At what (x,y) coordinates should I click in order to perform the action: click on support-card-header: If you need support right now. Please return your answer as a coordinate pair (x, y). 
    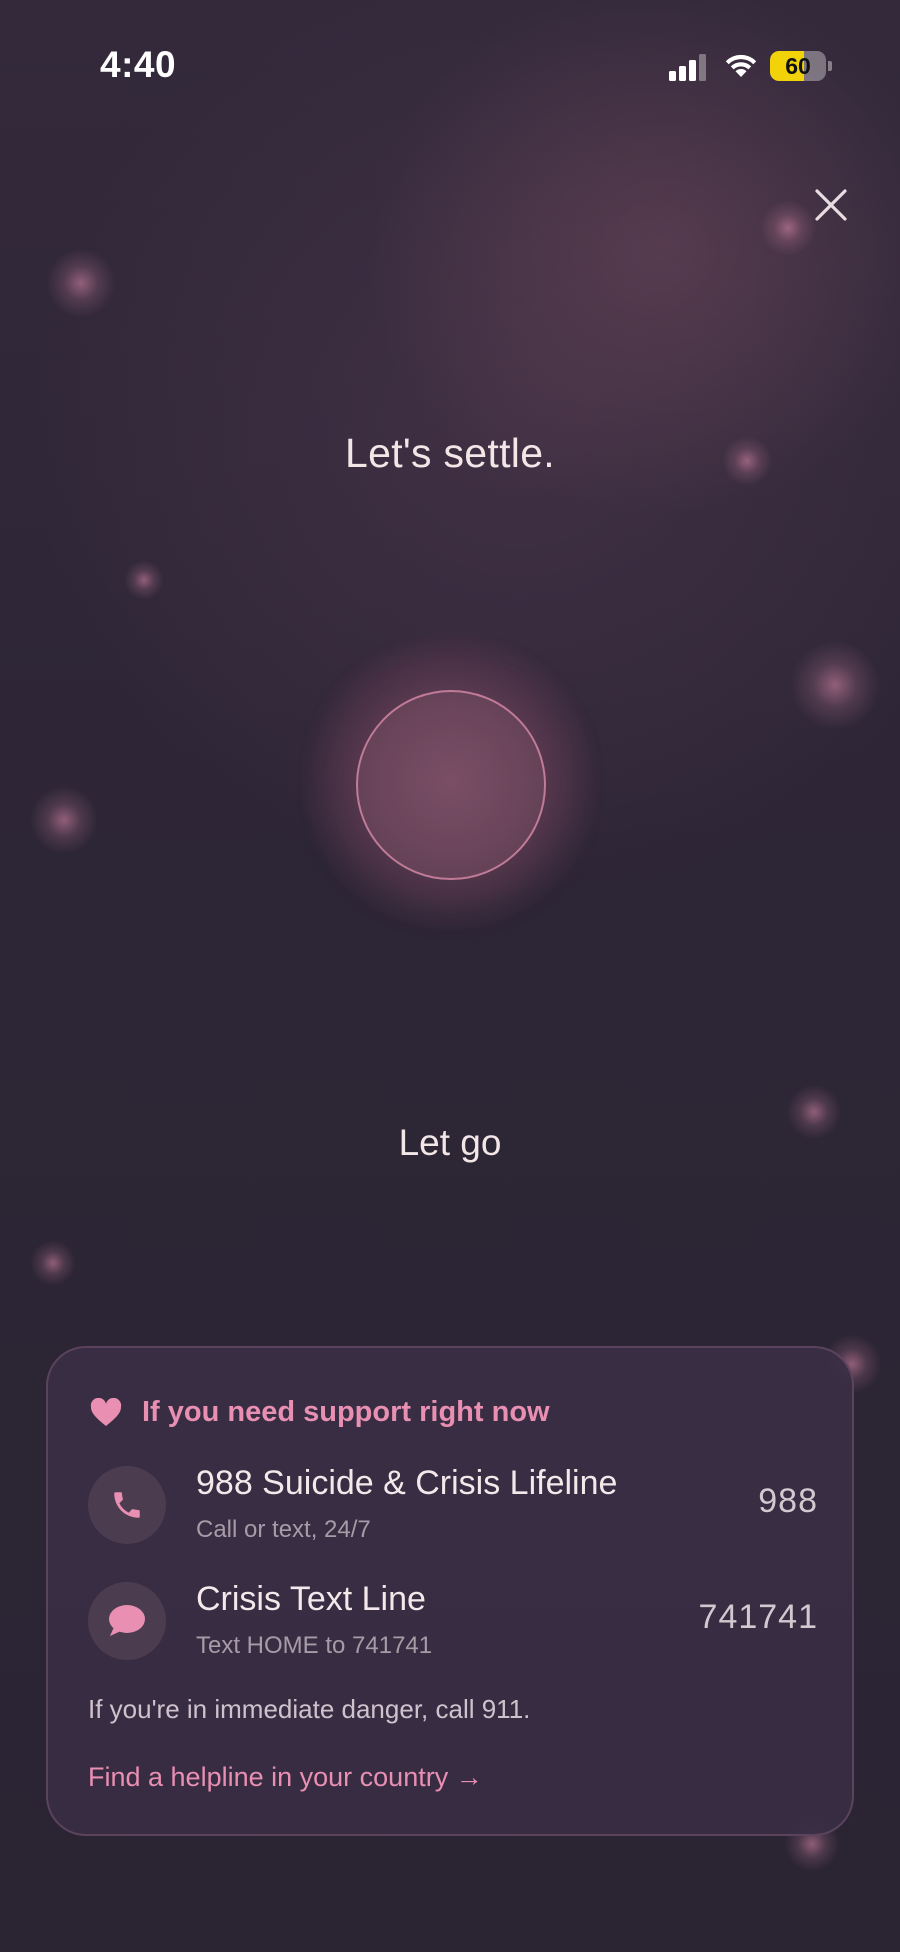
    Looking at the image, I should click on (320, 1412).